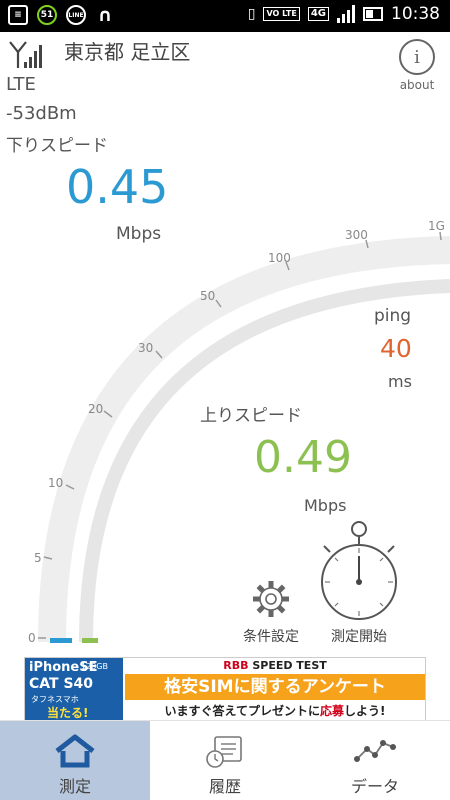  What do you see at coordinates (251, 14) in the screenshot?
I see `vibrate-icon: ▯` at bounding box center [251, 14].